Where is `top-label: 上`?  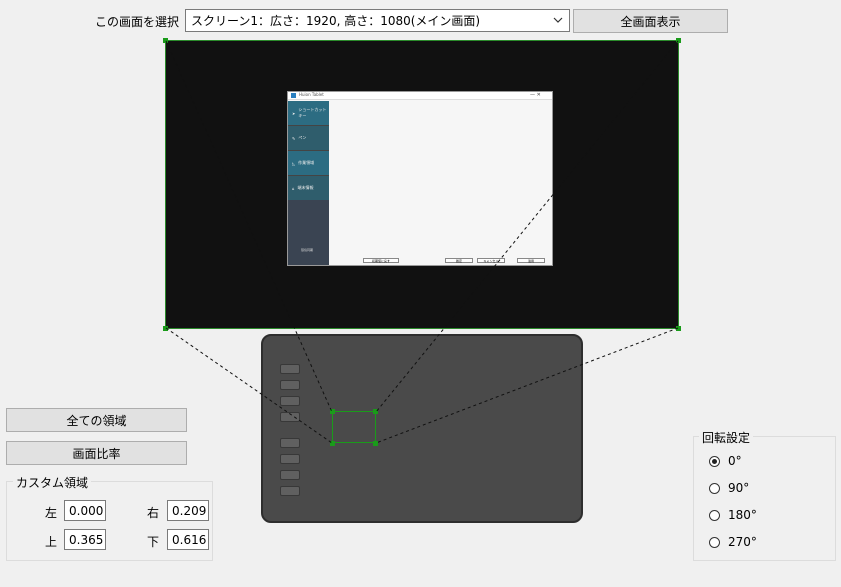
top-label: 上 is located at coordinates (51, 542).